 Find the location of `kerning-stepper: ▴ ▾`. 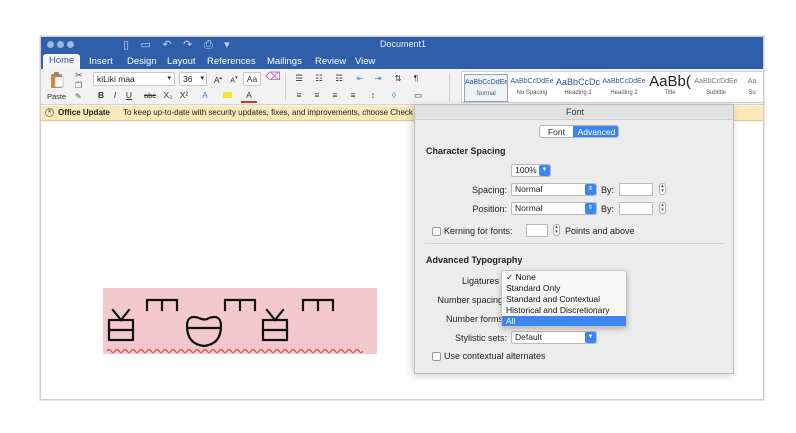

kerning-stepper: ▴ ▾ is located at coordinates (556, 230).